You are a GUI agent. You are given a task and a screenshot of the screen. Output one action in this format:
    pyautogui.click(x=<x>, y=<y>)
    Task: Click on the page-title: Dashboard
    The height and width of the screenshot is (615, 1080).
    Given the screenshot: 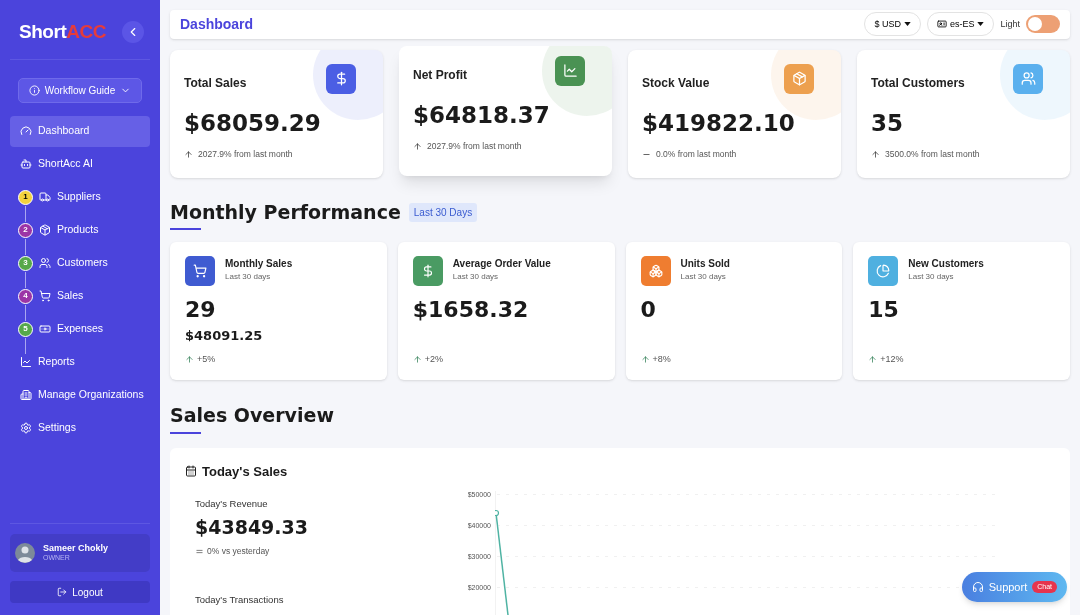 What is the action you would take?
    pyautogui.click(x=217, y=24)
    